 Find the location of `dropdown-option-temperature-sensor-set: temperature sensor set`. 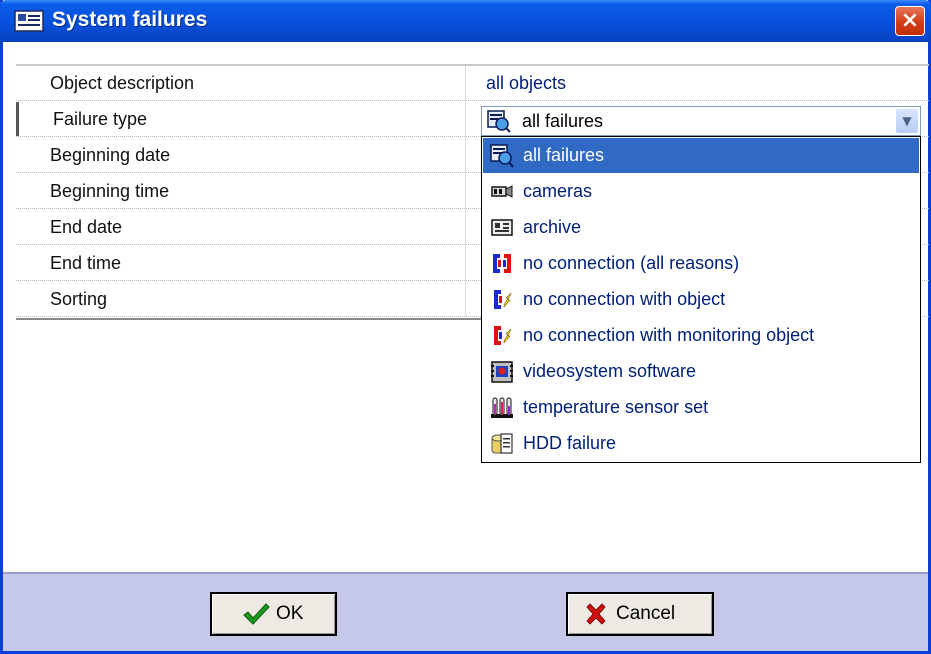

dropdown-option-temperature-sensor-set: temperature sensor set is located at coordinates (701, 407).